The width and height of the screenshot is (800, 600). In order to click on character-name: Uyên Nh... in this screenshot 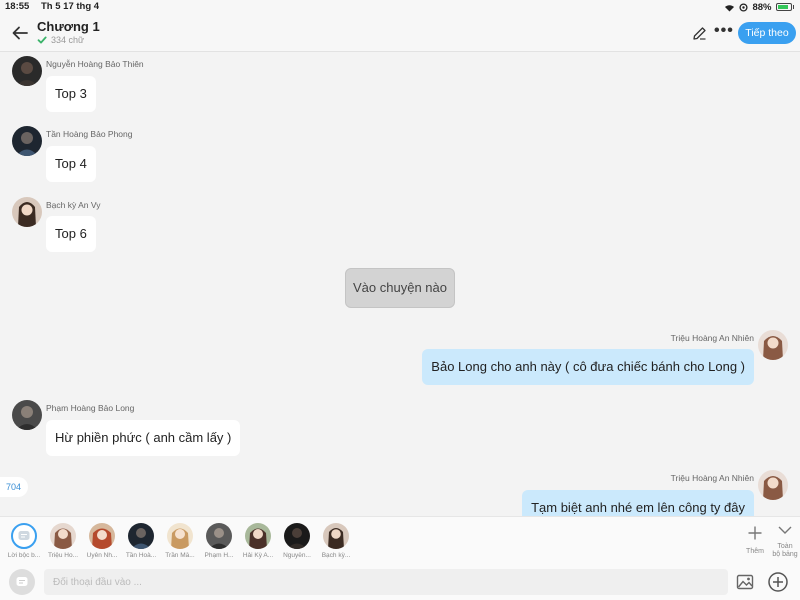, I will do `click(102, 555)`.